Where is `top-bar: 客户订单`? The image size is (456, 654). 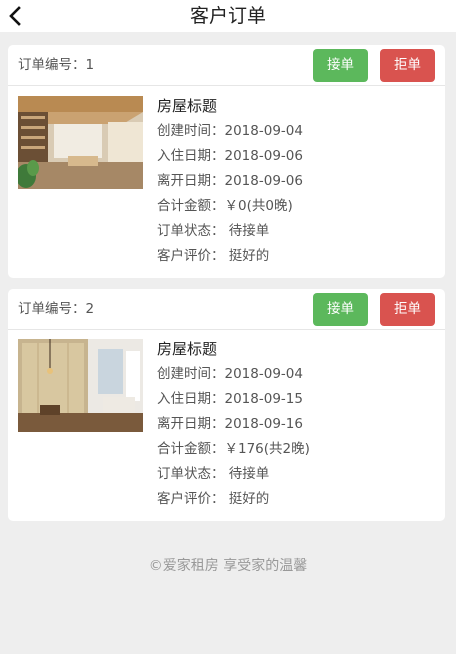
top-bar: 客户订单 is located at coordinates (228, 16).